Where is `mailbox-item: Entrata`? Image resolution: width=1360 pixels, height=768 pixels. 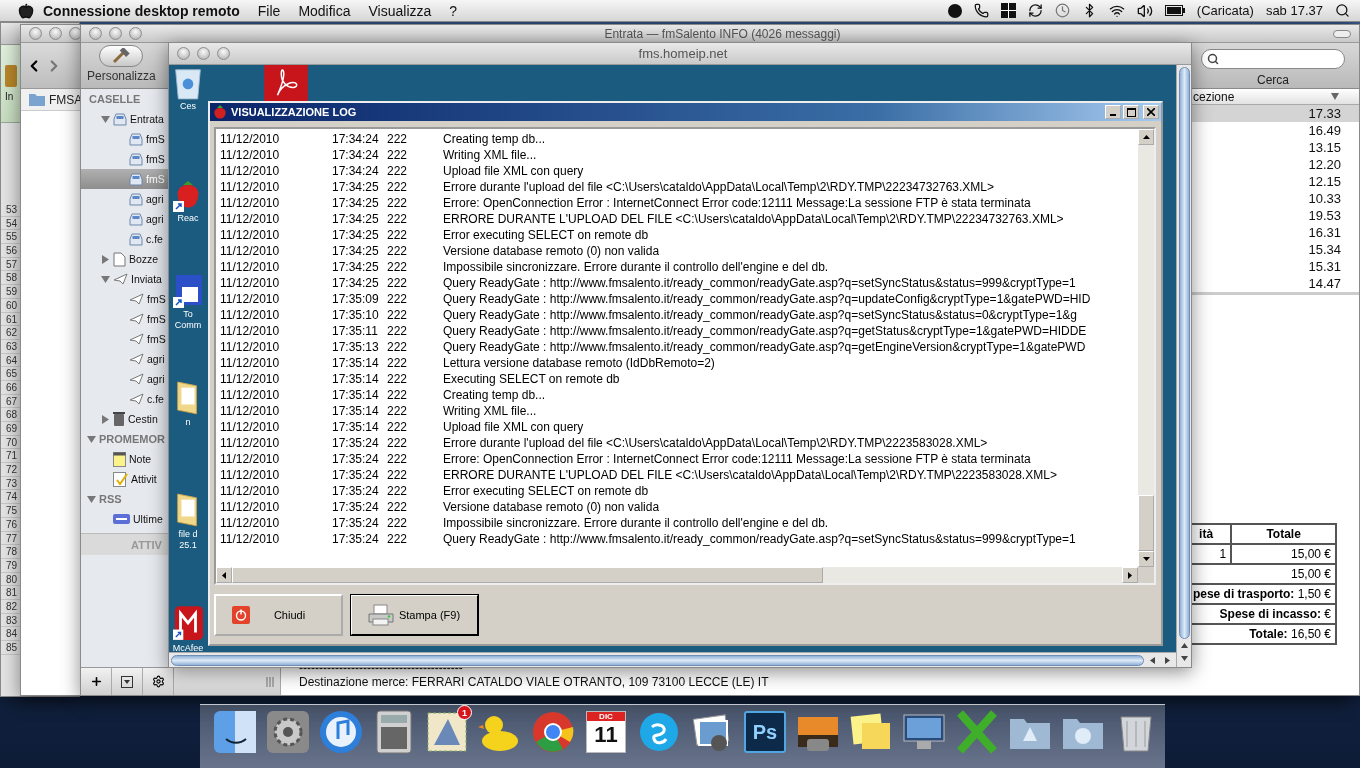
mailbox-item: Entrata is located at coordinates (125, 119).